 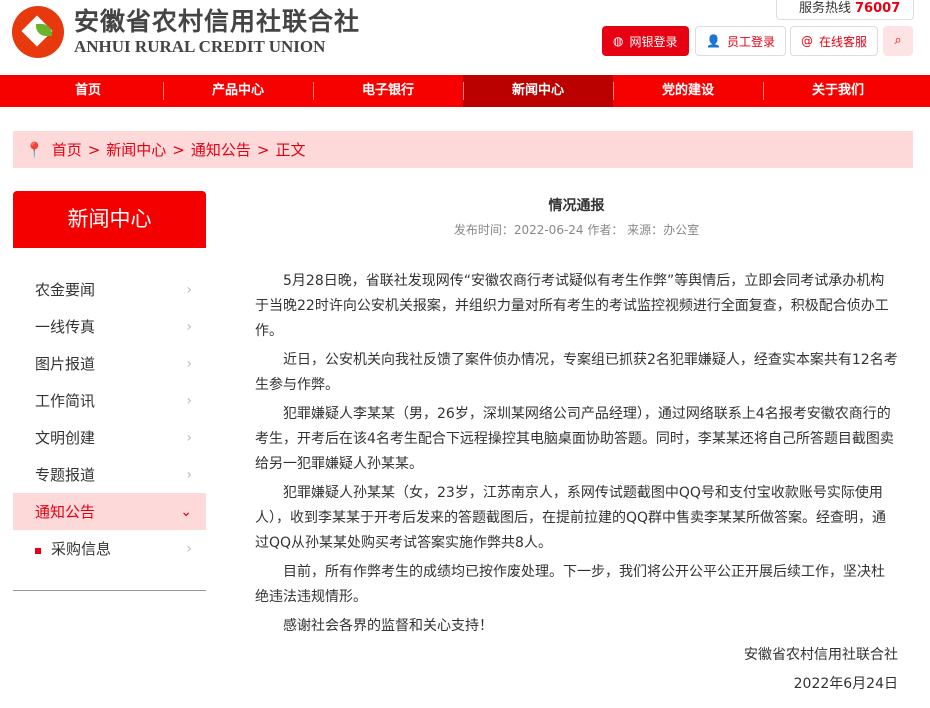 What do you see at coordinates (136, 149) in the screenshot?
I see `crumb-news: 新闻中心` at bounding box center [136, 149].